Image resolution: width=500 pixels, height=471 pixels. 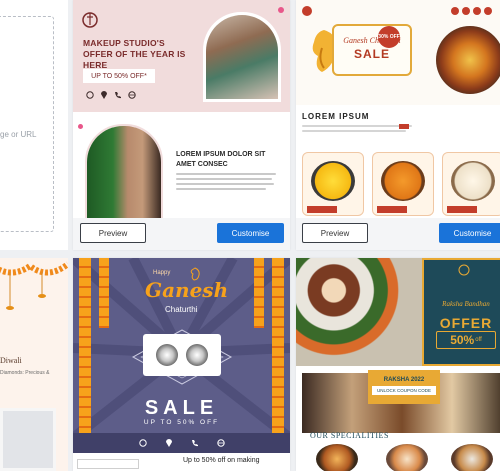 I want to click on footer-text: Up to 50% off on making, so click(x=221, y=460).